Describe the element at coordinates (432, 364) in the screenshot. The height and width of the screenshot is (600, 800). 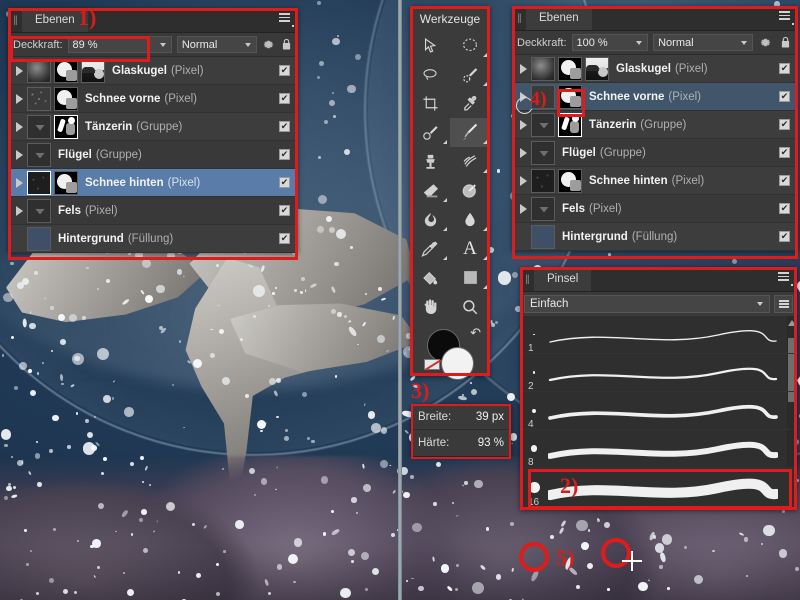
I see `no-color-icon` at that location.